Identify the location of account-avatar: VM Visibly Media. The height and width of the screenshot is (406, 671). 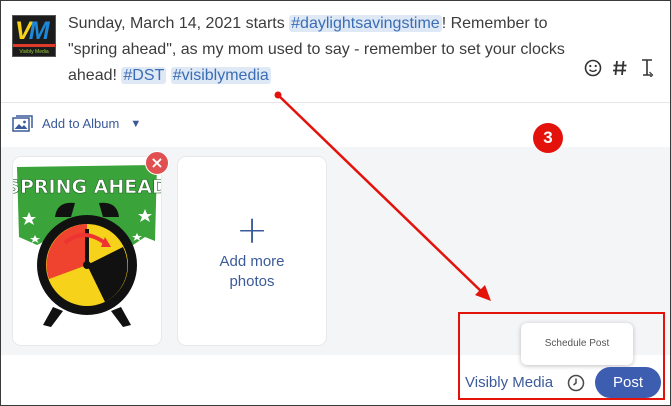
(34, 36).